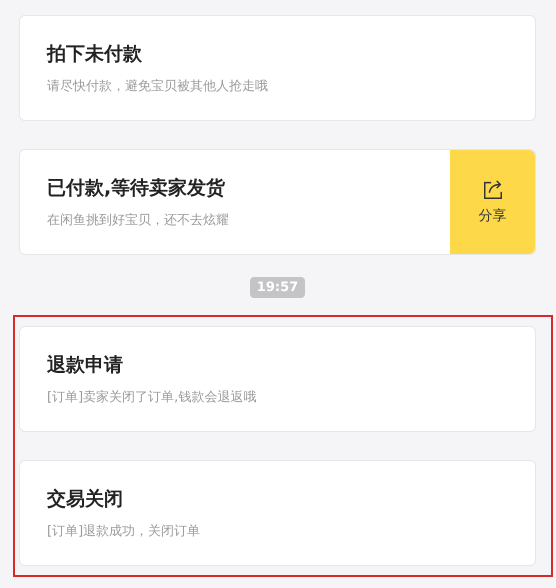  What do you see at coordinates (124, 531) in the screenshot?
I see `message-subtitle: [订单]退款成功，关闭订单` at bounding box center [124, 531].